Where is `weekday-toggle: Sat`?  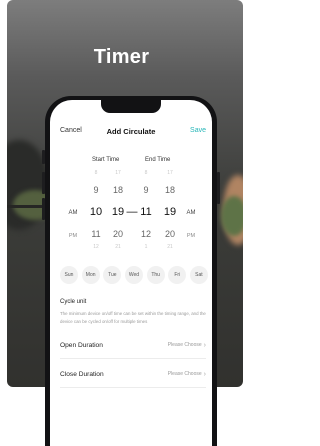 weekday-toggle: Sat is located at coordinates (198, 275).